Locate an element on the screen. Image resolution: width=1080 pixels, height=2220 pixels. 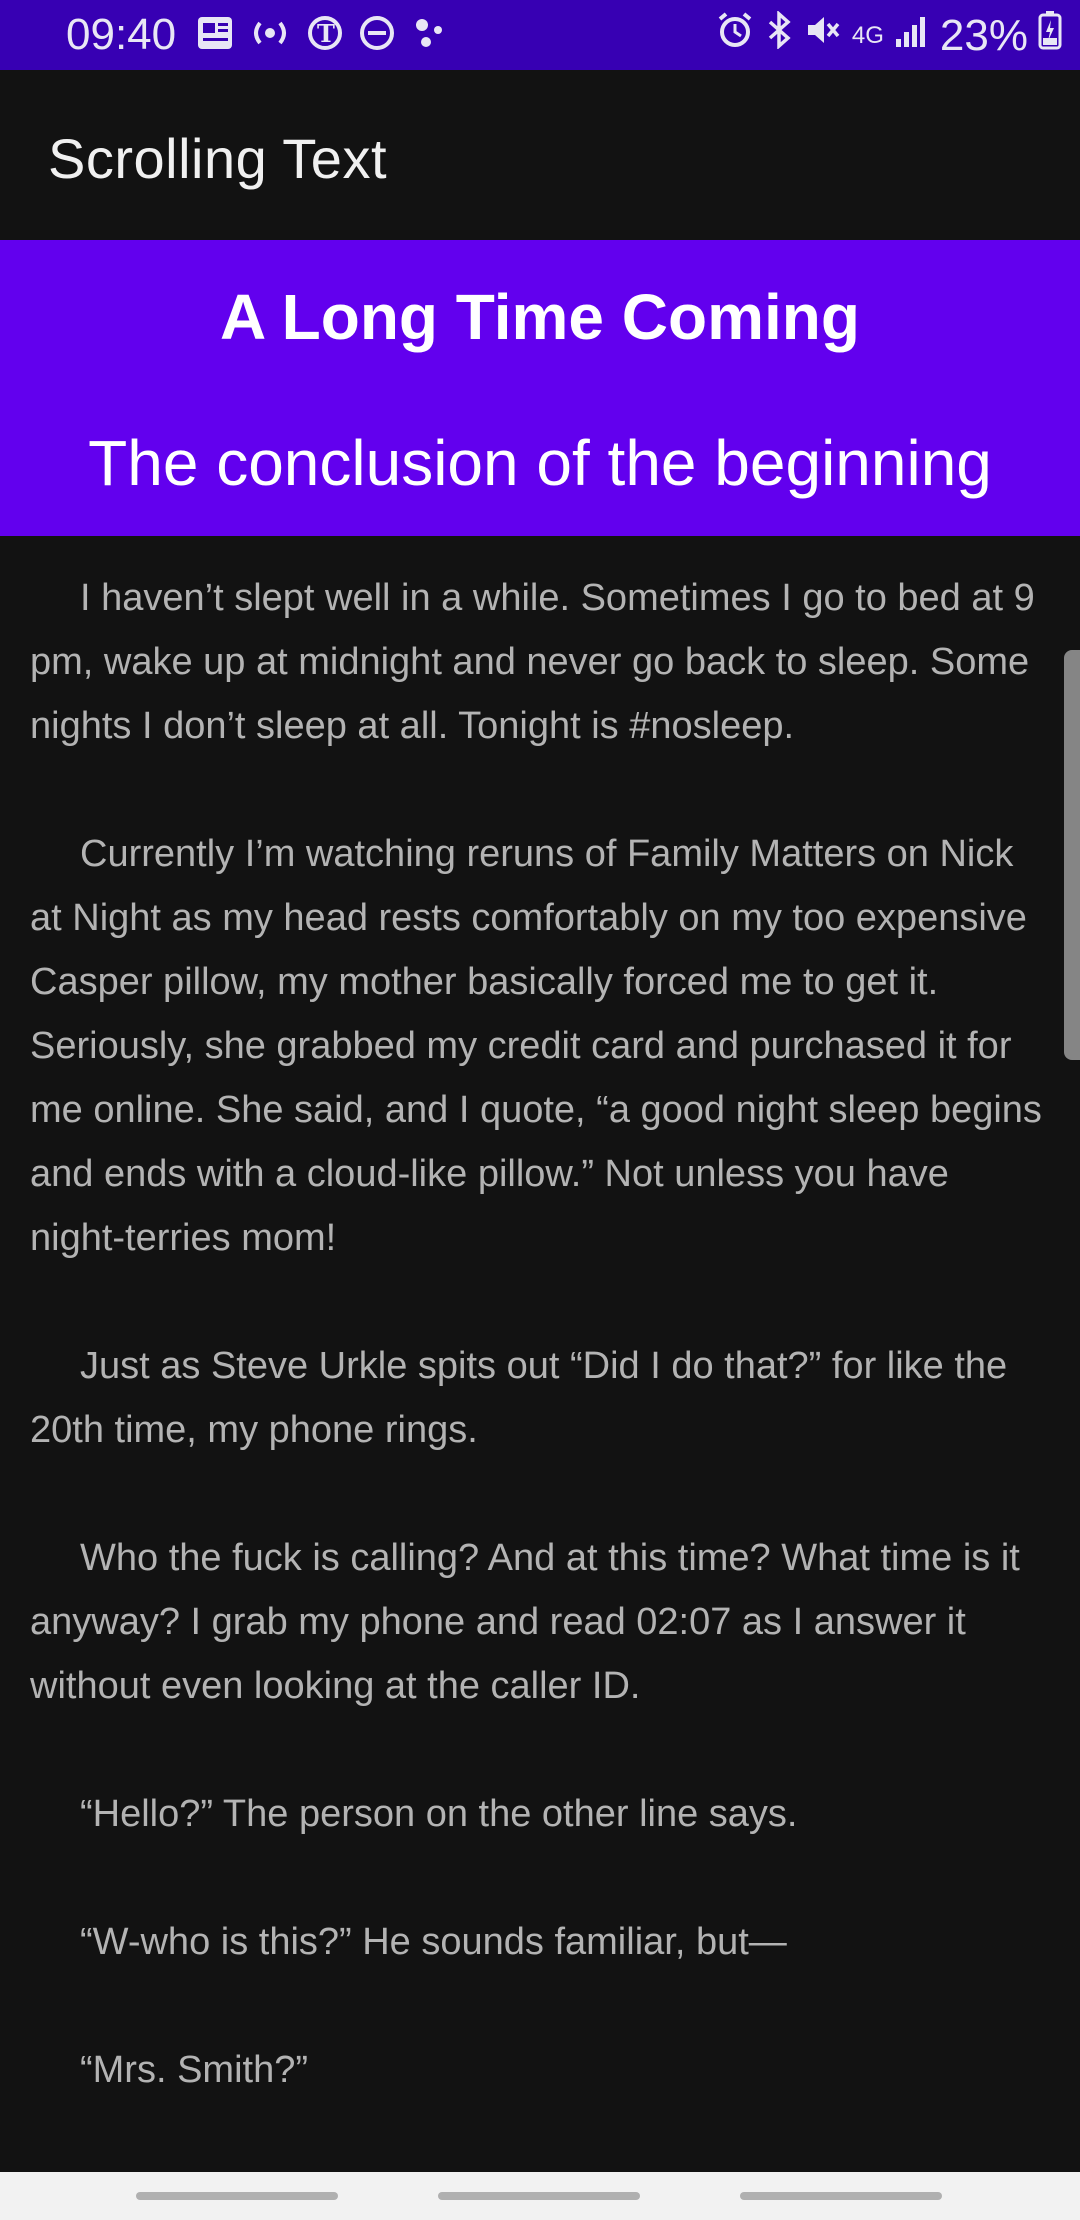
gesture-nav-bar is located at coordinates (540, 2196).